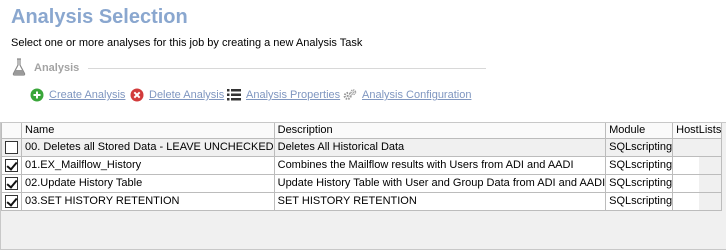  What do you see at coordinates (87, 95) in the screenshot?
I see `create-analysis-label: Create Analysis` at bounding box center [87, 95].